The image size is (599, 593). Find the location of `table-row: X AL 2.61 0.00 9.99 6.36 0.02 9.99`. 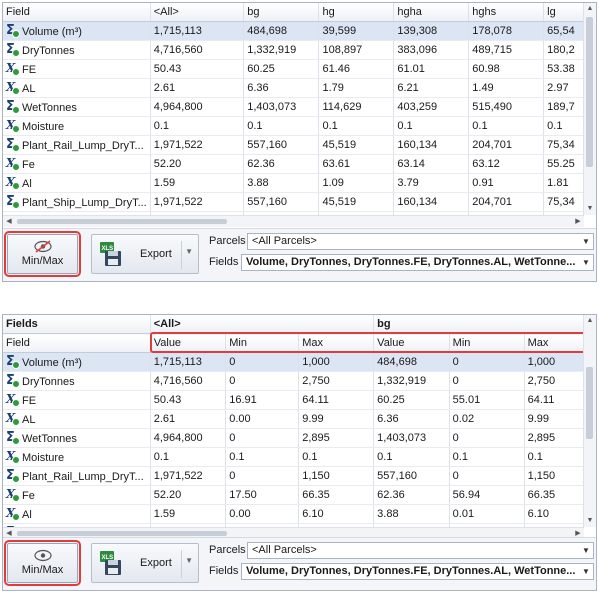

table-row: X AL 2.61 0.00 9.99 6.36 0.02 9.99 is located at coordinates (293, 419).